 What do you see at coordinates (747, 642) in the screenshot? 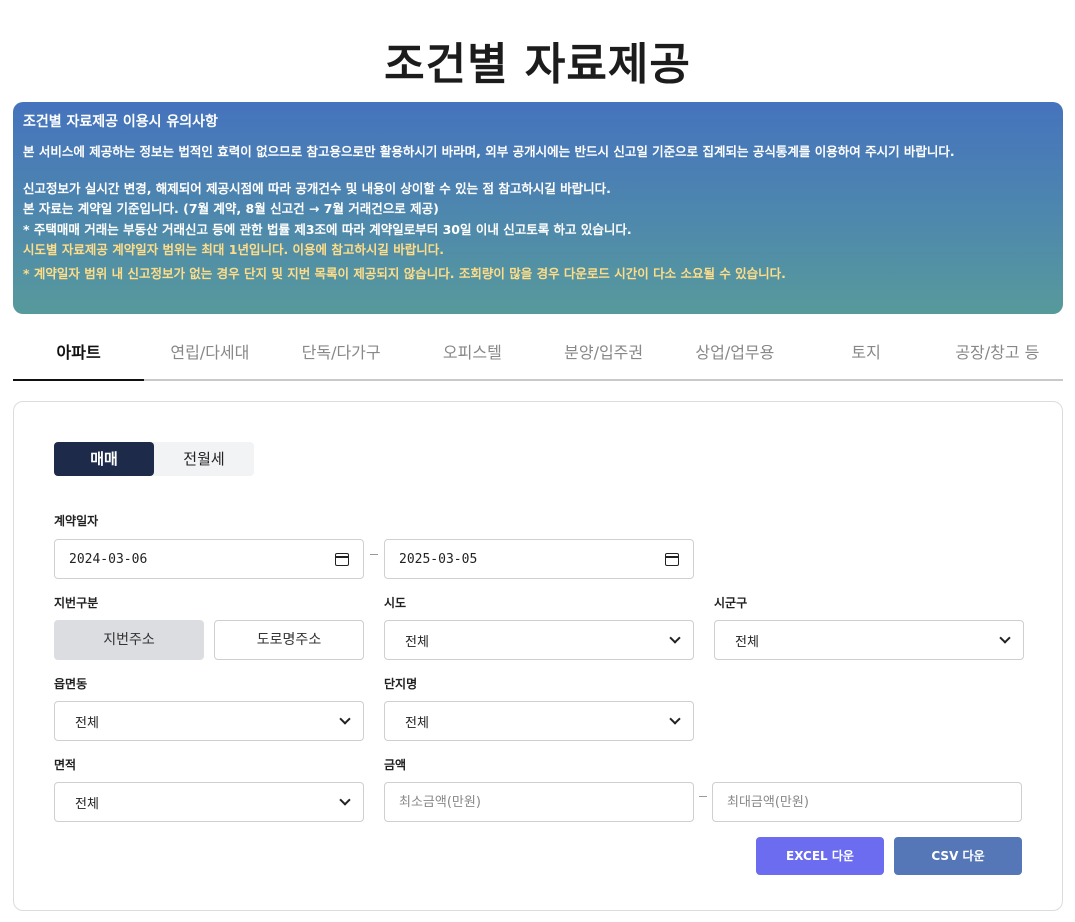
I see `sigungu-value: 전체` at bounding box center [747, 642].